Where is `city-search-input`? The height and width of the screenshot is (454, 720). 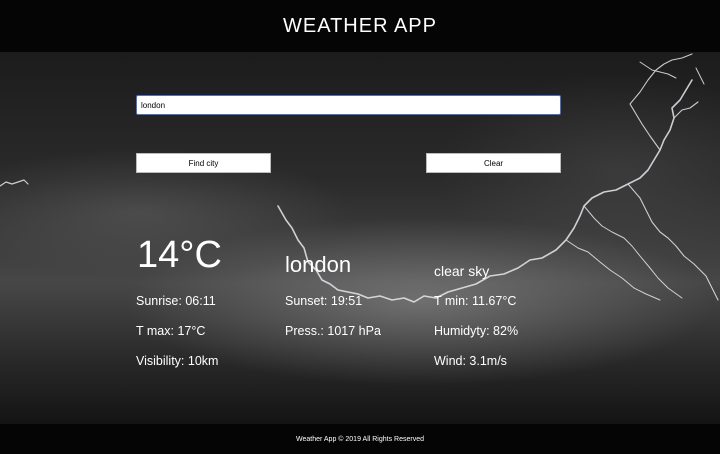
city-search-input is located at coordinates (348, 105).